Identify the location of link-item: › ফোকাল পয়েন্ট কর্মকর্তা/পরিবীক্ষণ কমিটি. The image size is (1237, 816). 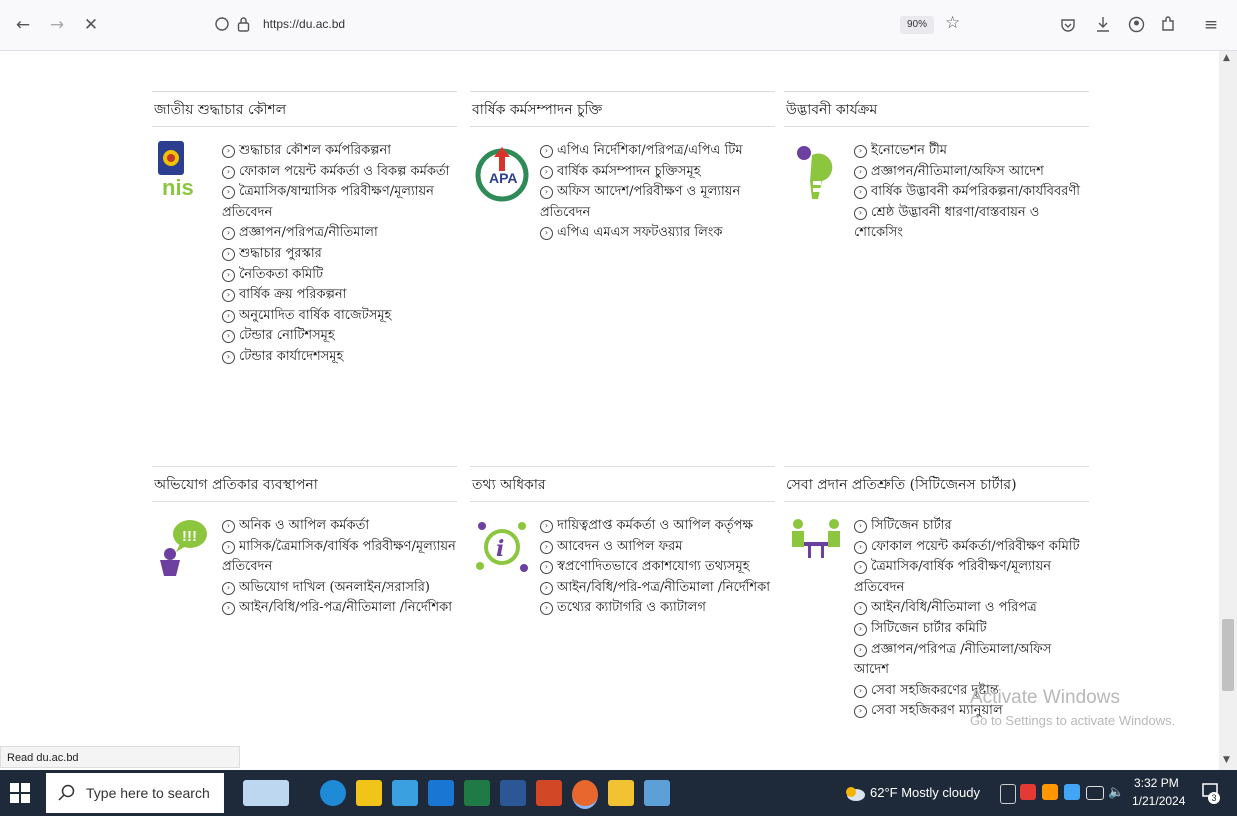
(971, 547).